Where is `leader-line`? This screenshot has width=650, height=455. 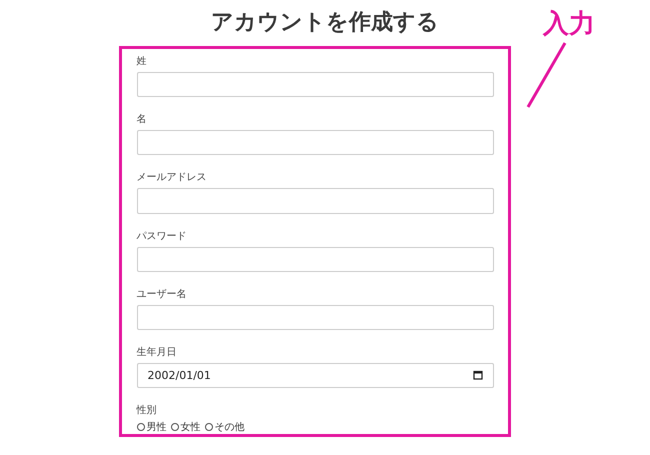
leader-line is located at coordinates (546, 75).